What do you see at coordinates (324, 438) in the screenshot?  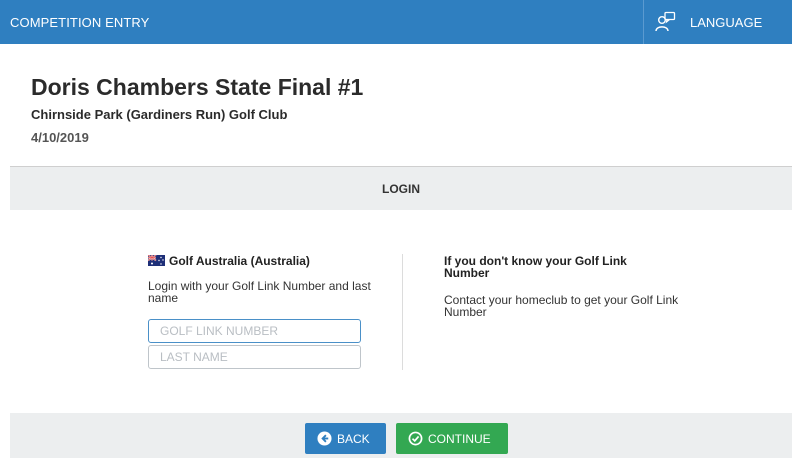 I see `arrow-left-circle-icon` at bounding box center [324, 438].